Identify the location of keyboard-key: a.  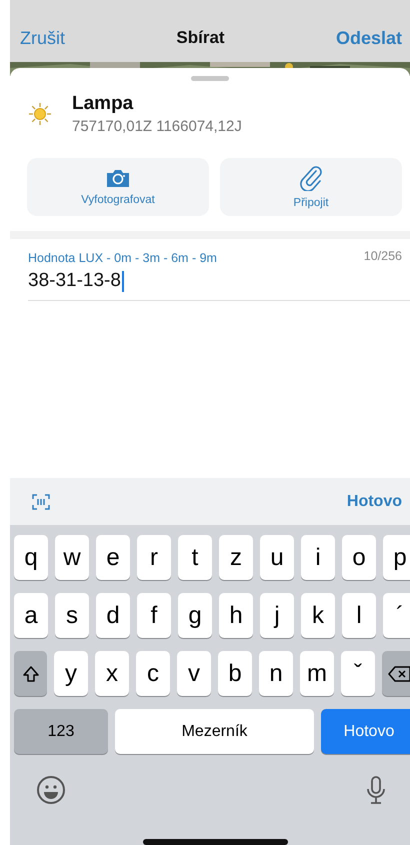
(31, 615).